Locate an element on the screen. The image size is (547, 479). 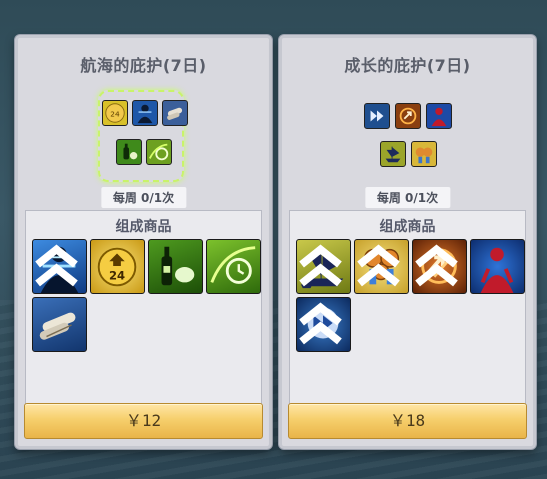
preview-icons: 24 is located at coordinates (143, 136).